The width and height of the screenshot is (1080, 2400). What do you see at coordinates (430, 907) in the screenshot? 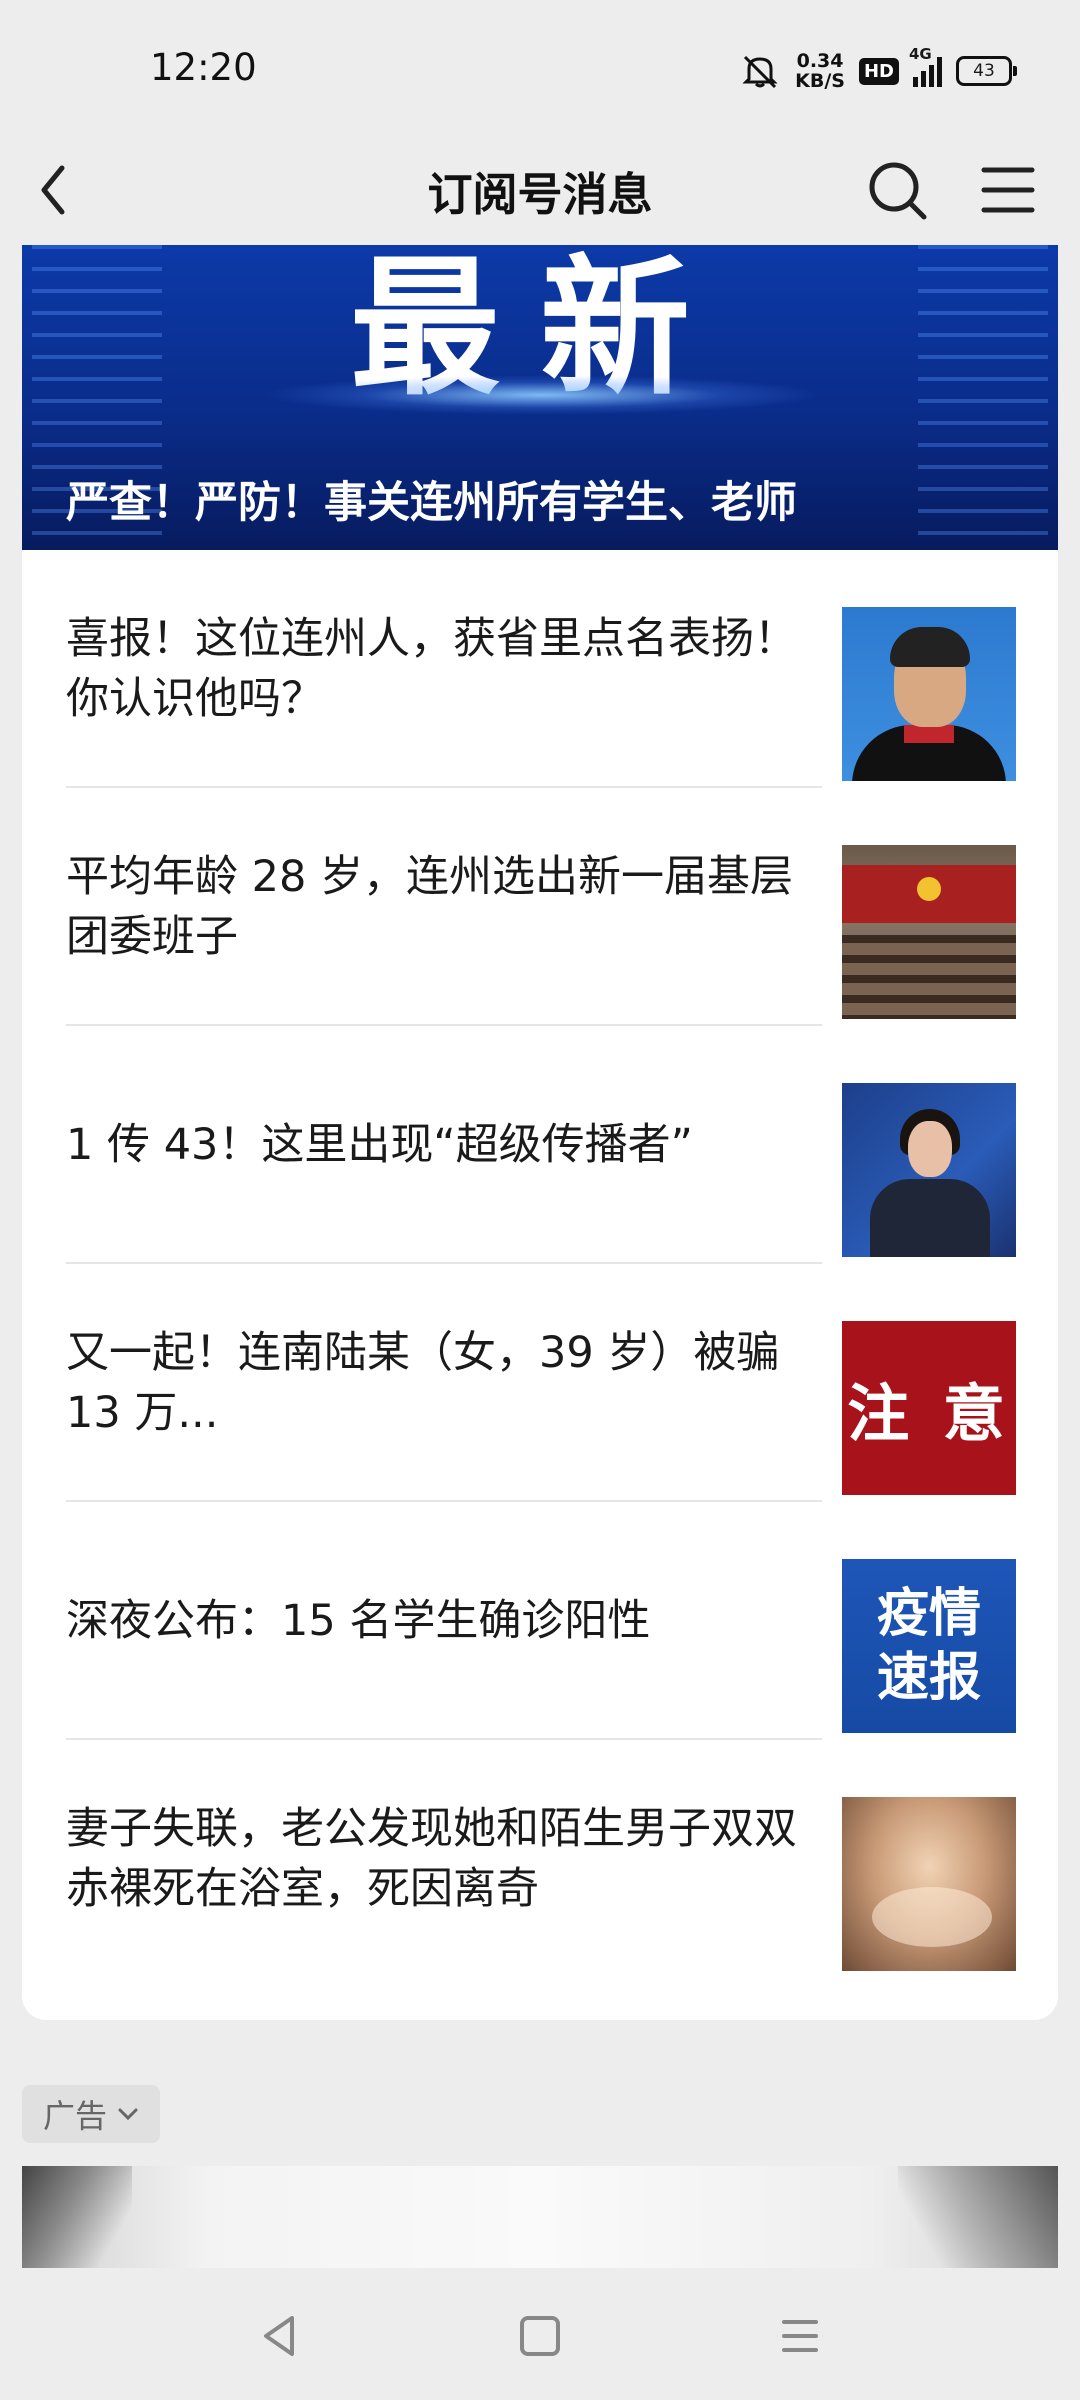
I see `news-title: 平均年龄 28 岁，连州选出新一届基层团委班子` at bounding box center [430, 907].